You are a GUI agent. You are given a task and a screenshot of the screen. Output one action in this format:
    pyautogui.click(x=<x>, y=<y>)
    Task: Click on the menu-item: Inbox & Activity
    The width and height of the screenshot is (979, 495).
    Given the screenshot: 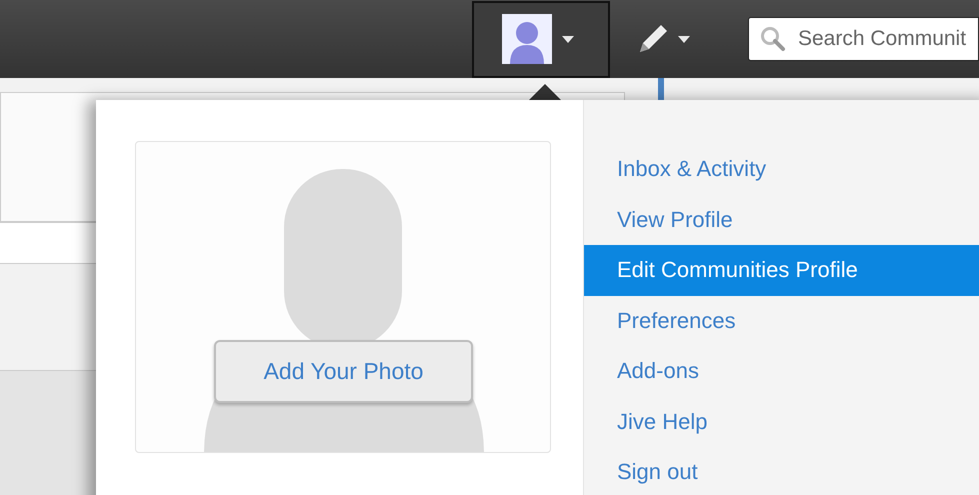 What is the action you would take?
    pyautogui.click(x=781, y=169)
    